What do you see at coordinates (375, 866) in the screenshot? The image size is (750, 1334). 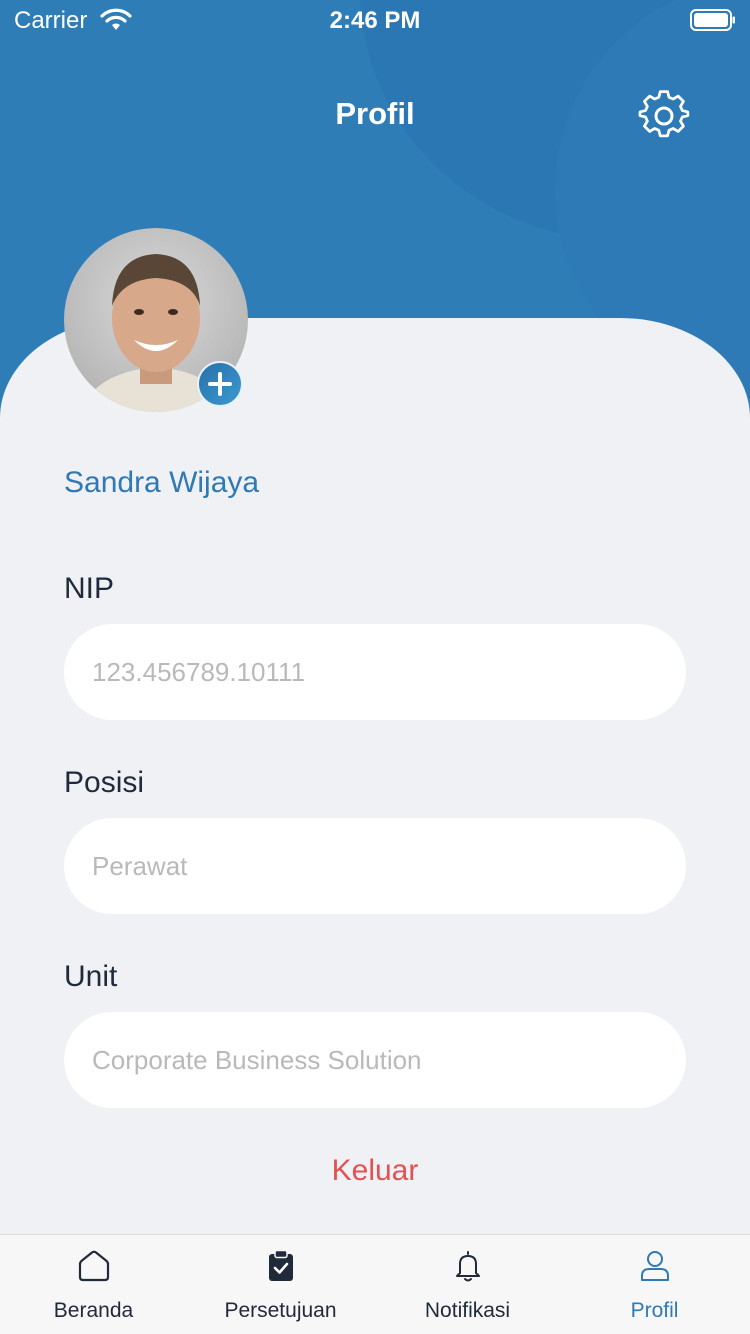 I see `posisi-field: Perawat` at bounding box center [375, 866].